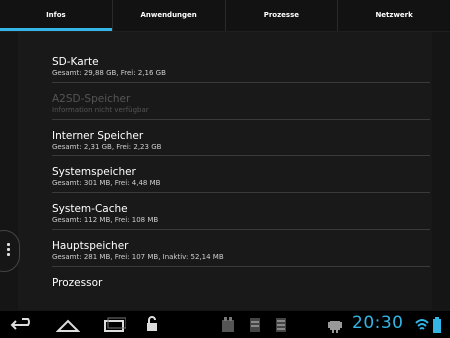 The height and width of the screenshot is (338, 450). I want to click on notification-app-icon, so click(228, 325).